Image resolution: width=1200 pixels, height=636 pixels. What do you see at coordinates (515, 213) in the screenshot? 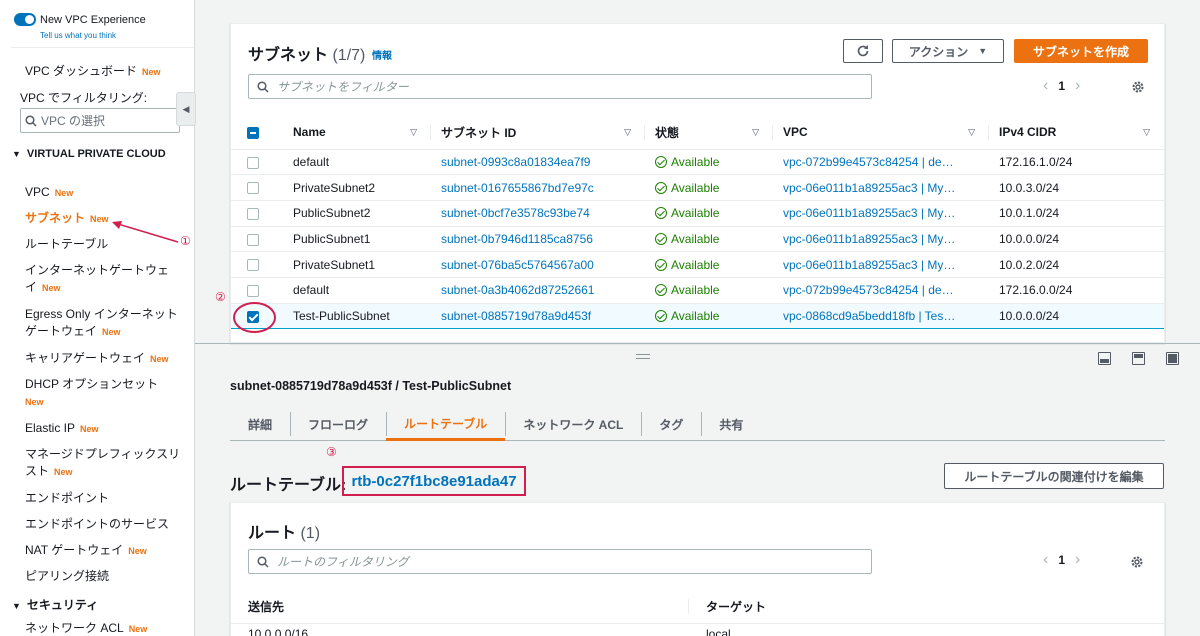
I see `subnet-id: subnet-0bcf7e3578c93be74` at bounding box center [515, 213].